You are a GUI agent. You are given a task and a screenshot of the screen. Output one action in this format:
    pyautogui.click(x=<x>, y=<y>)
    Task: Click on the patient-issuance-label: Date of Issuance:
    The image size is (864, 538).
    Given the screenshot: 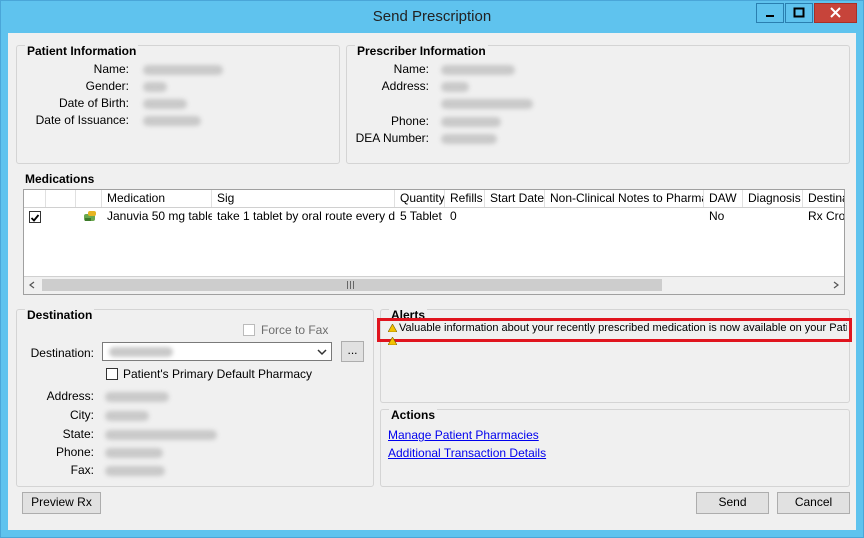 What is the action you would take?
    pyautogui.click(x=82, y=120)
    